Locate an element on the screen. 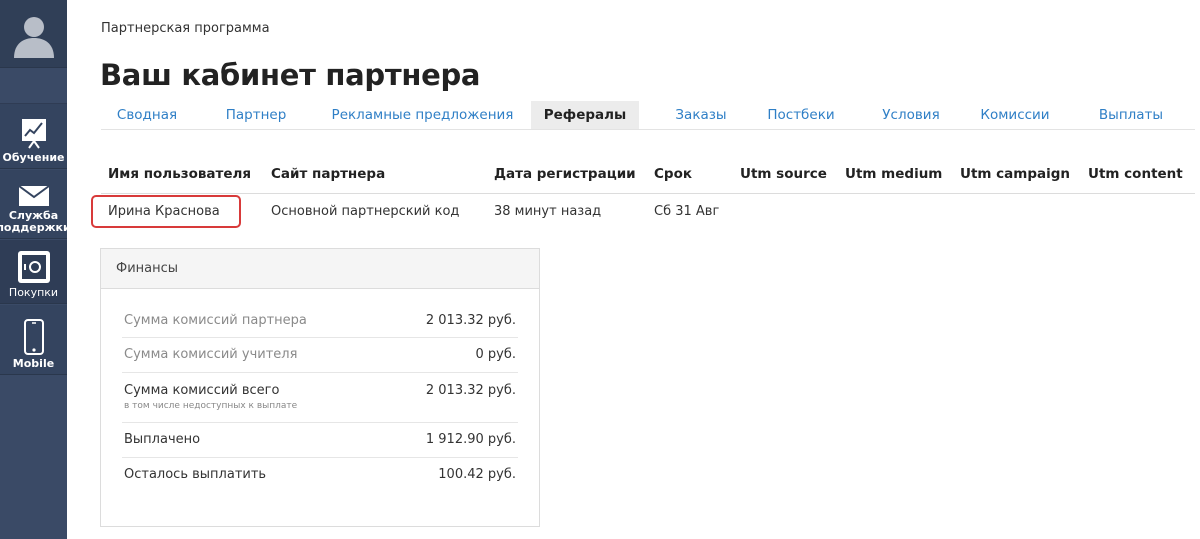 This screenshot has width=1200, height=539. column-header-partner-site: Сайт партнера is located at coordinates (328, 174).